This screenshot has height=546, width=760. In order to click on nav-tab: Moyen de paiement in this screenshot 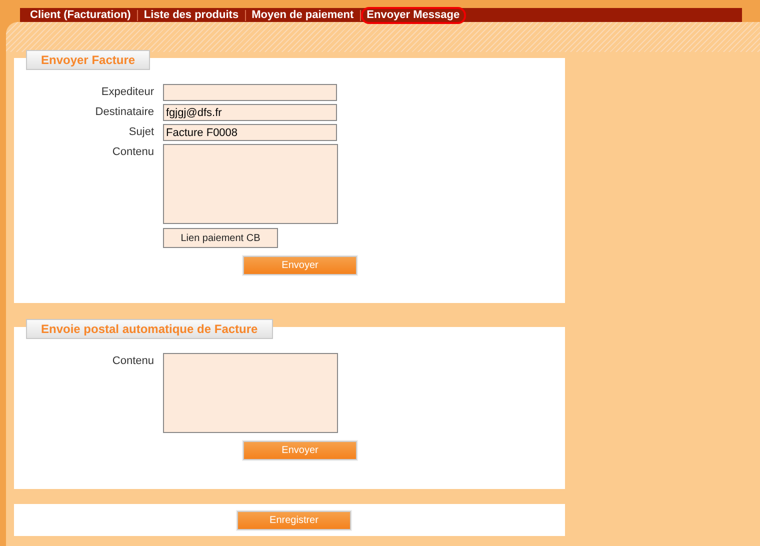, I will do `click(303, 15)`.